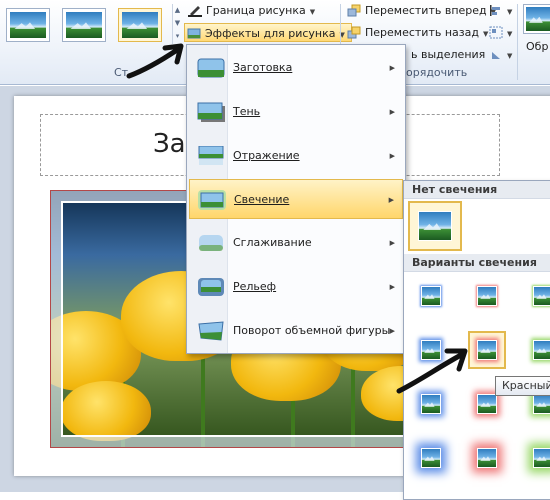 The width and height of the screenshot is (550, 500). I want to click on menu-item-bevel: Рельеф ▶, so click(296, 287).